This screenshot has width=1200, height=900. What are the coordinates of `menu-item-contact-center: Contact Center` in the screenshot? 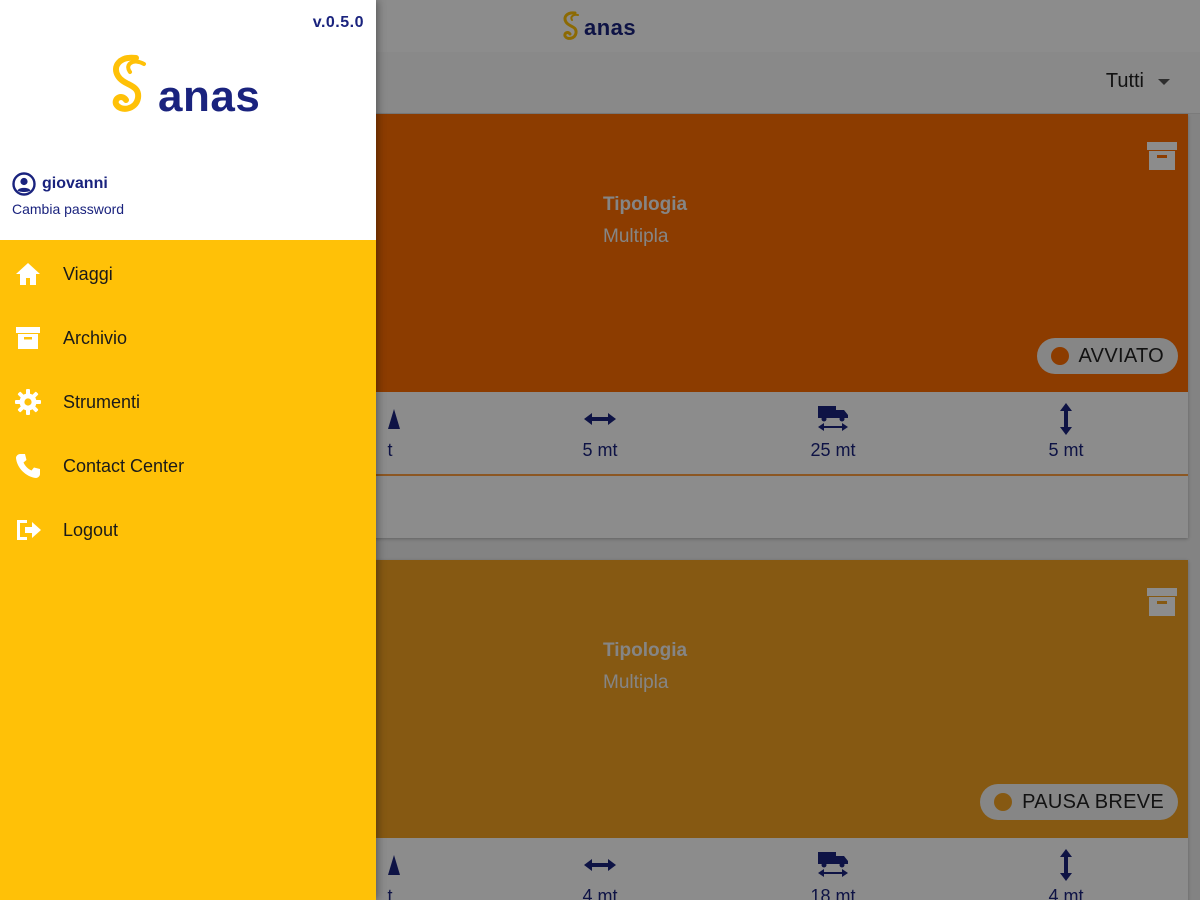 It's located at (188, 466).